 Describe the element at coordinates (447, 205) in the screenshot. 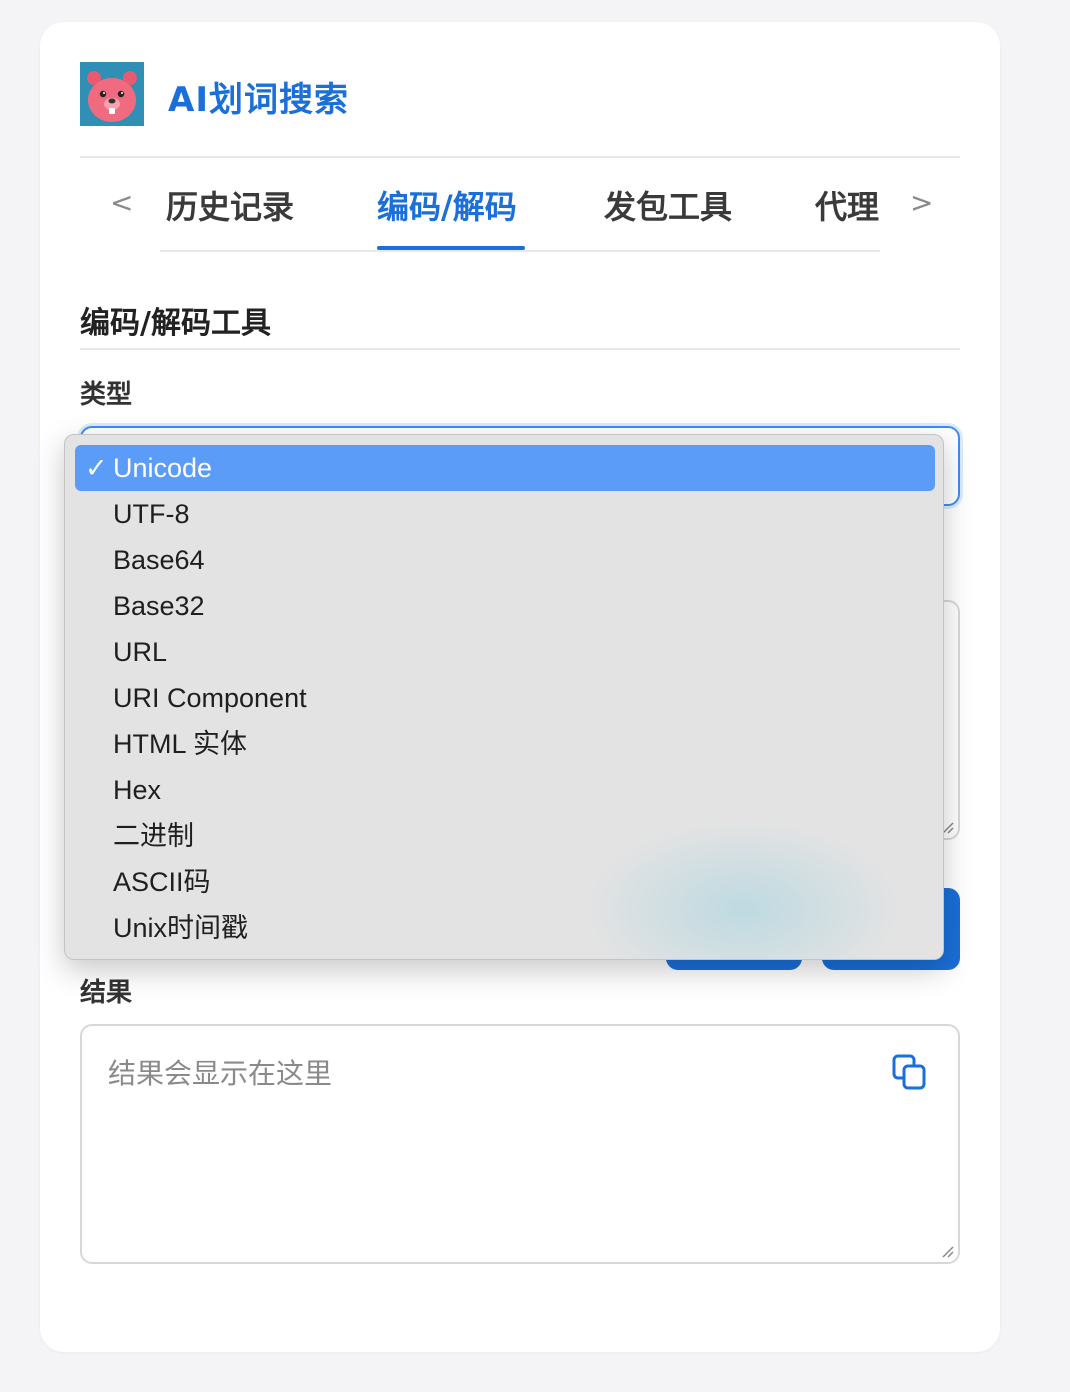

I see `tab-encode-decode: 编码/解码` at that location.